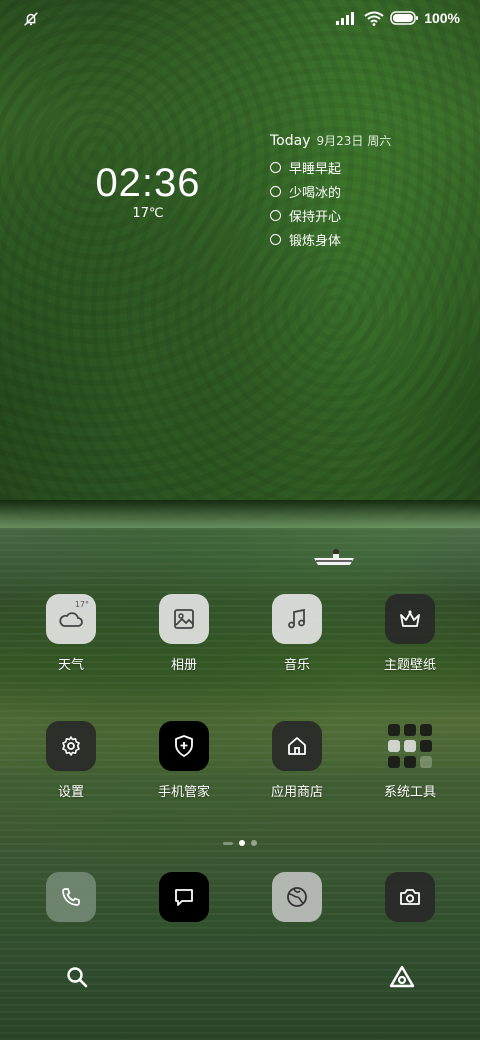 The height and width of the screenshot is (1040, 480). I want to click on crown-icon, so click(410, 618).